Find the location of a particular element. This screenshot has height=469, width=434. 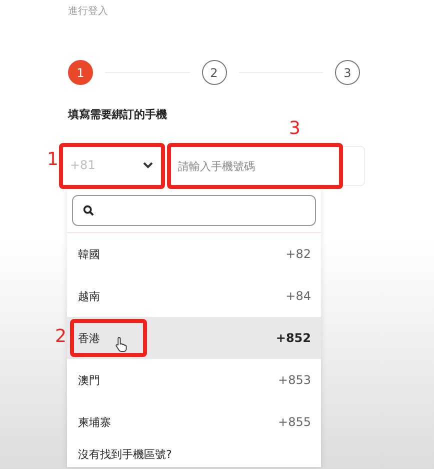

chevron-down-icon is located at coordinates (148, 165).